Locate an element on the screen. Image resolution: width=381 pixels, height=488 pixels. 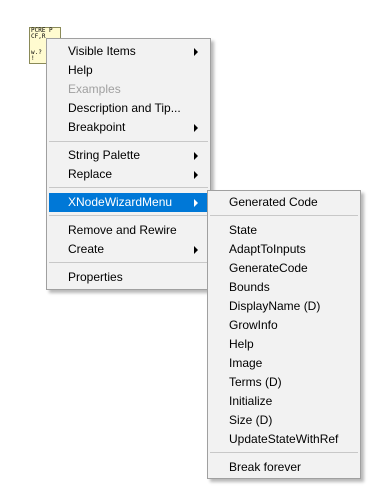
menu-item-xnode-wizard-menu: XNodeWizardMenu is located at coordinates (128, 202).